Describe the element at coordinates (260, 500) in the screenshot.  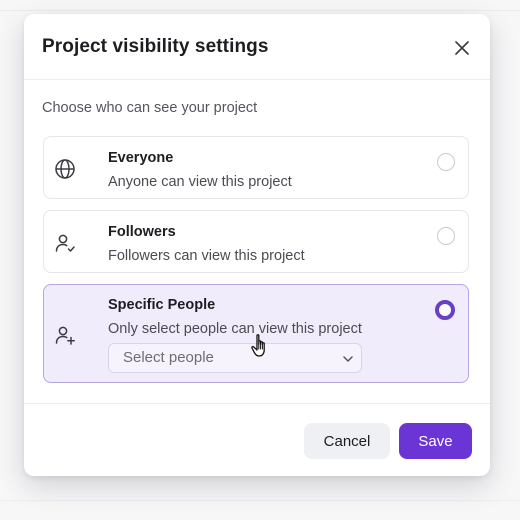
I see `background-line-bottom` at that location.